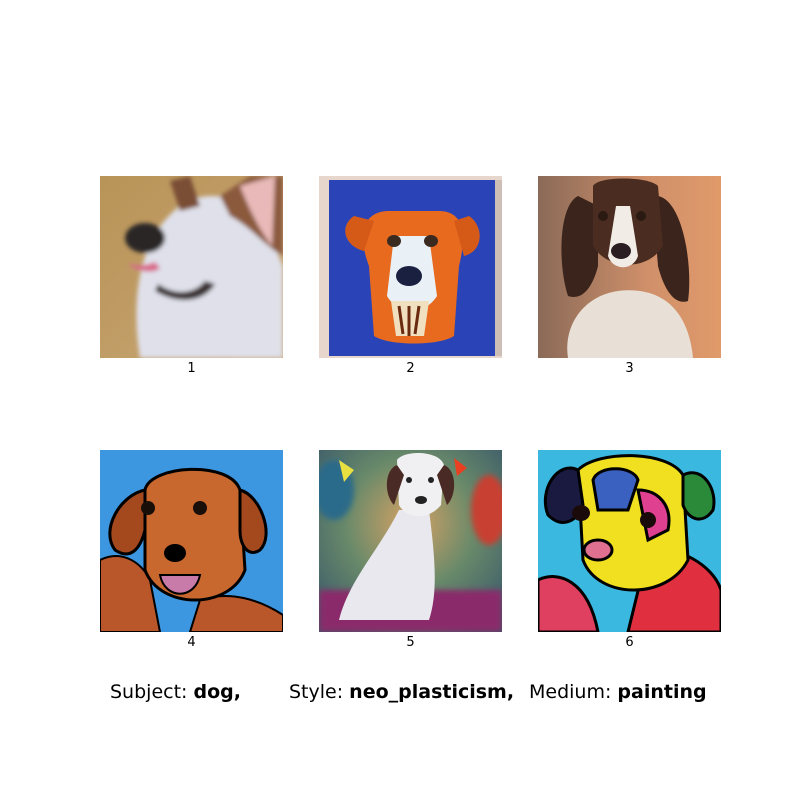  Describe the element at coordinates (316, 692) in the screenshot. I see `style-label: Style:` at that location.